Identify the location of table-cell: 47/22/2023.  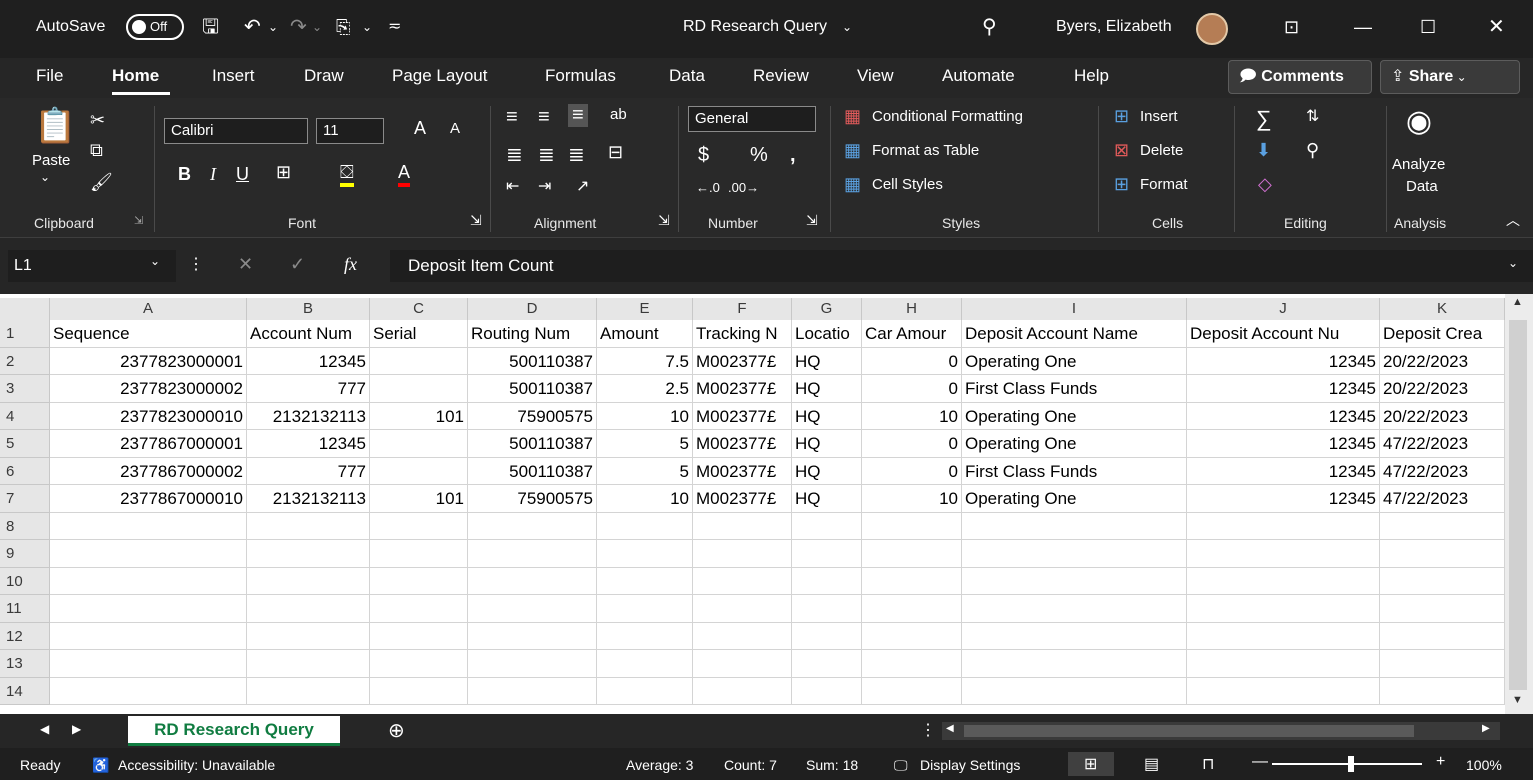
(1442, 499).